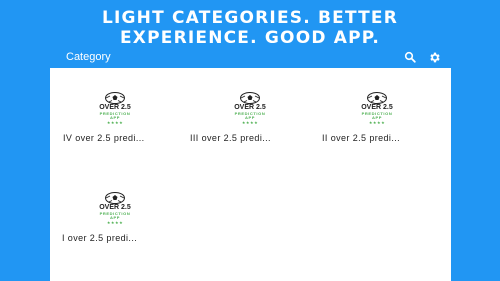 This screenshot has height=281, width=500. I want to click on promo-headline-line-1: LIGHT CATEGORIES. BETTER, so click(250, 18).